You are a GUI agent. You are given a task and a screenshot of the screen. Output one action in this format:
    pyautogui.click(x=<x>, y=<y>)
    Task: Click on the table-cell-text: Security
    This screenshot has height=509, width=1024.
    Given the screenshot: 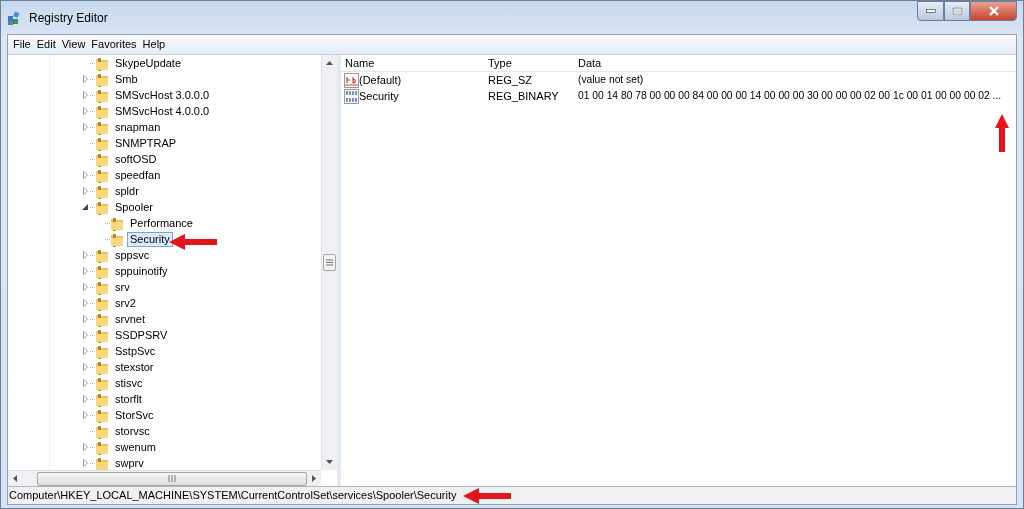 What is the action you would take?
    pyautogui.click(x=379, y=96)
    